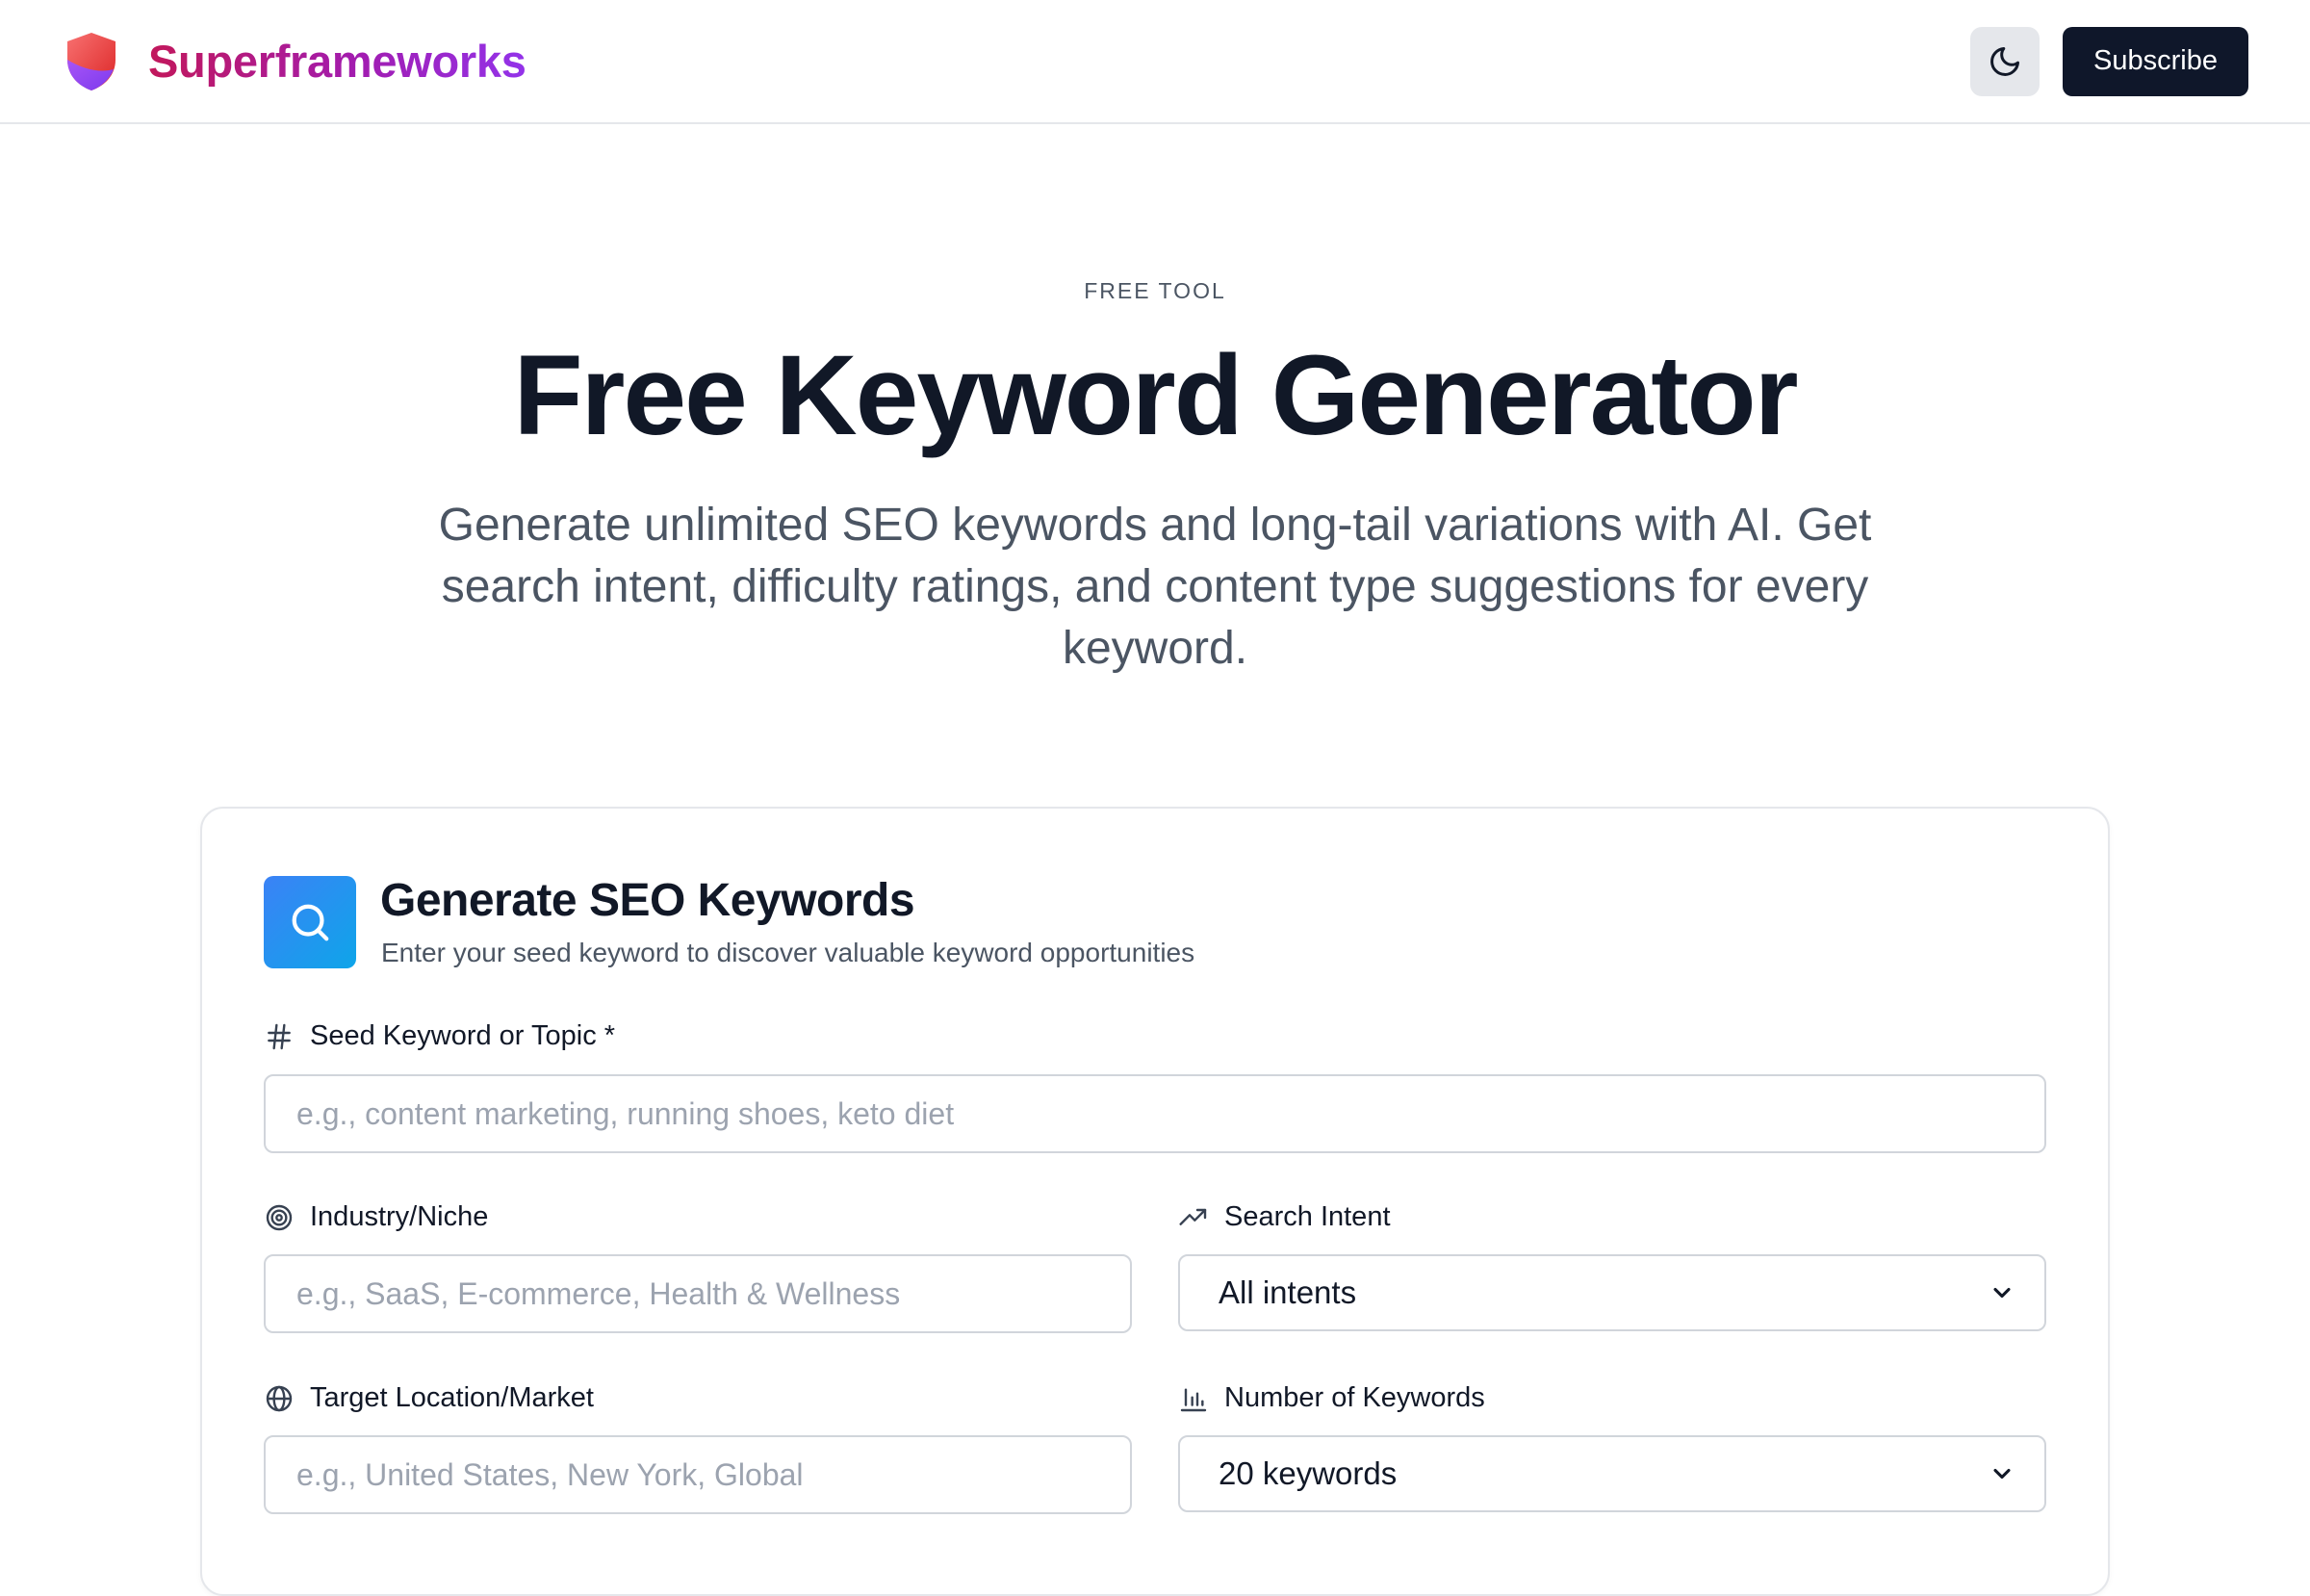 This screenshot has width=2310, height=1596. I want to click on shield-logo-icon, so click(91, 61).